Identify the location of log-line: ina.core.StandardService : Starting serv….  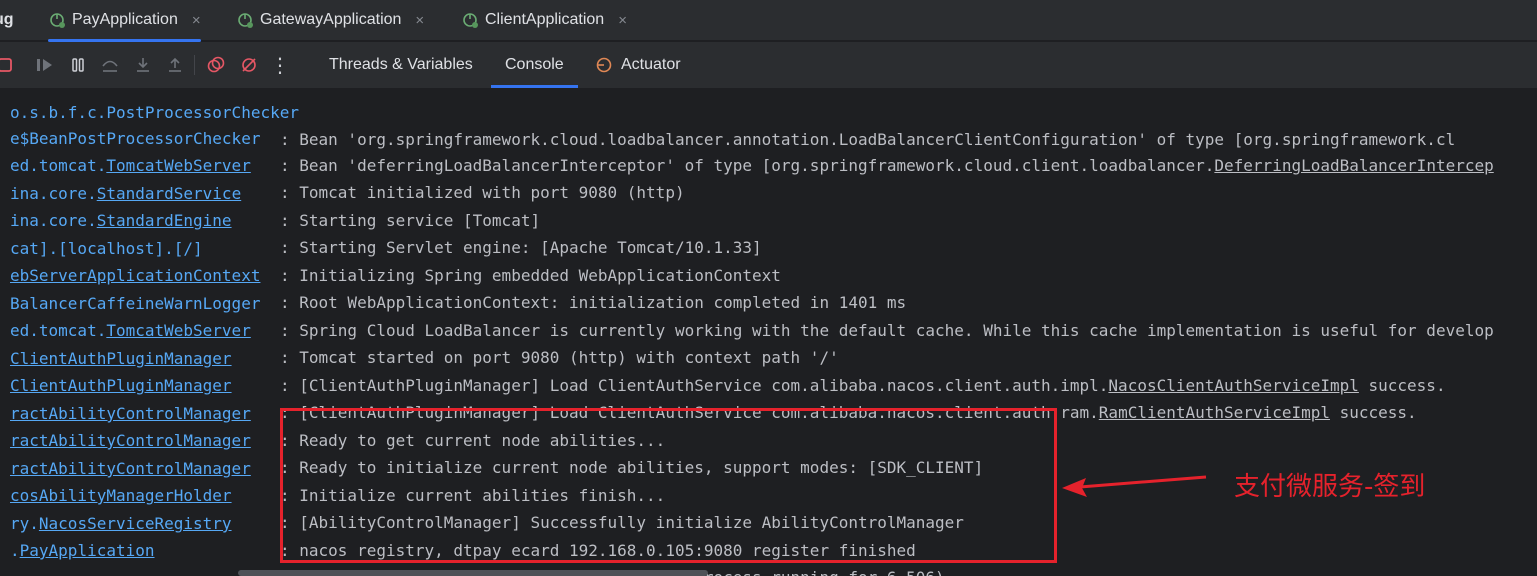
(270, 191).